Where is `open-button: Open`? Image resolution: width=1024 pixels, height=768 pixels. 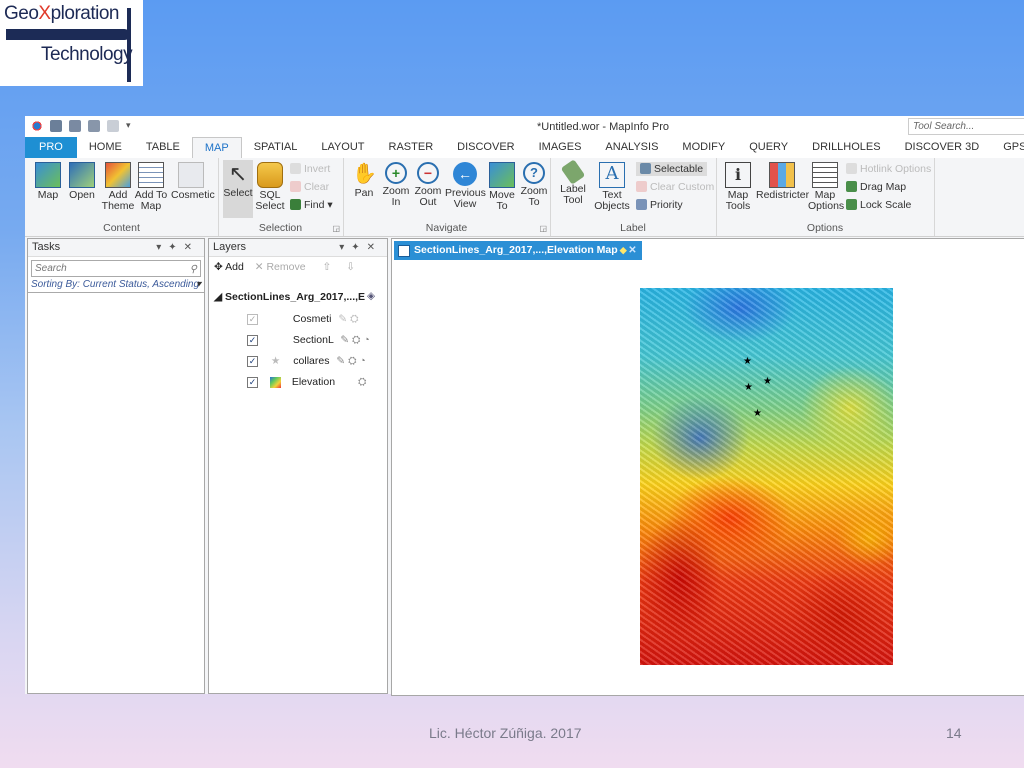 open-button: Open is located at coordinates (82, 181).